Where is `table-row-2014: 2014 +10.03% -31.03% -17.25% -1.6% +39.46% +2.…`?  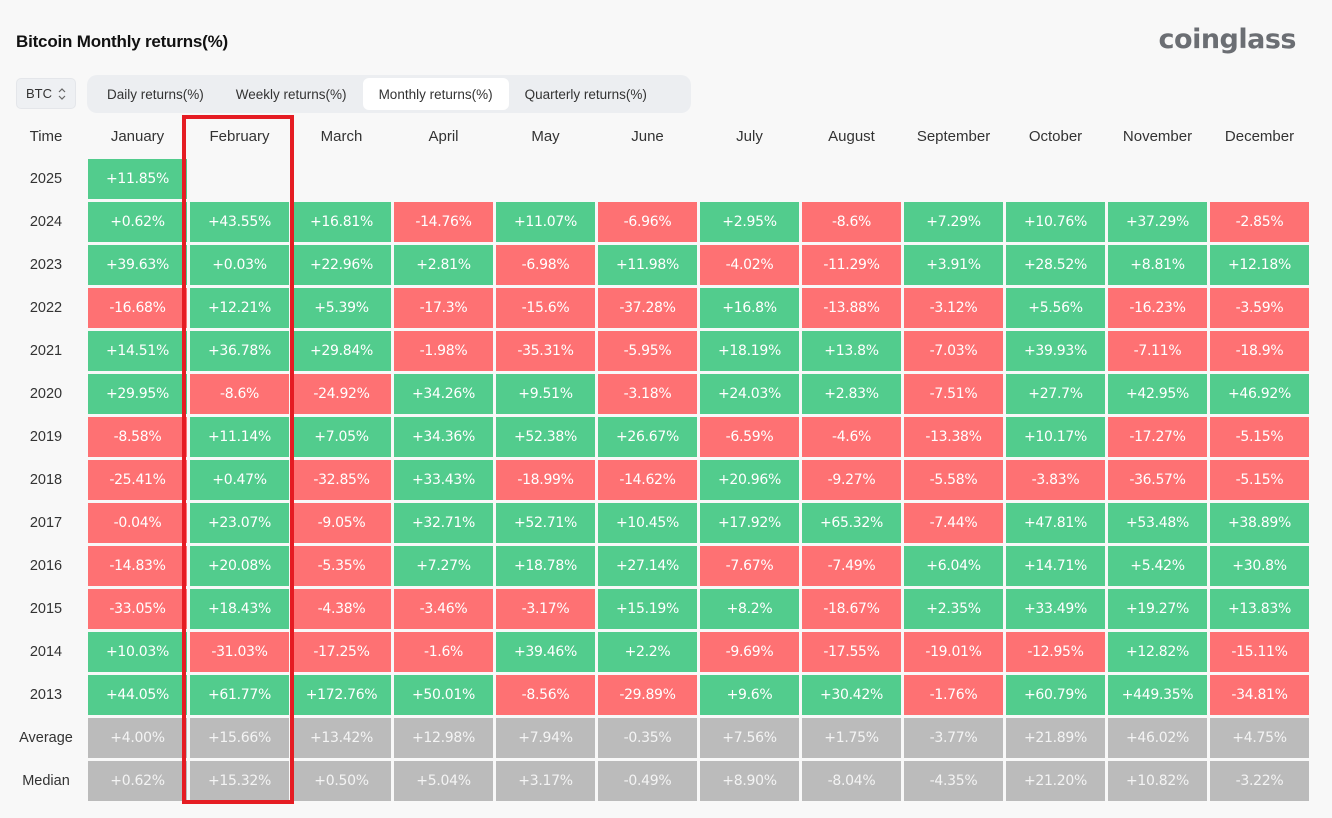
table-row-2014: 2014 +10.03% -31.03% -17.25% -1.6% +39.46% +2.… is located at coordinates (658, 652).